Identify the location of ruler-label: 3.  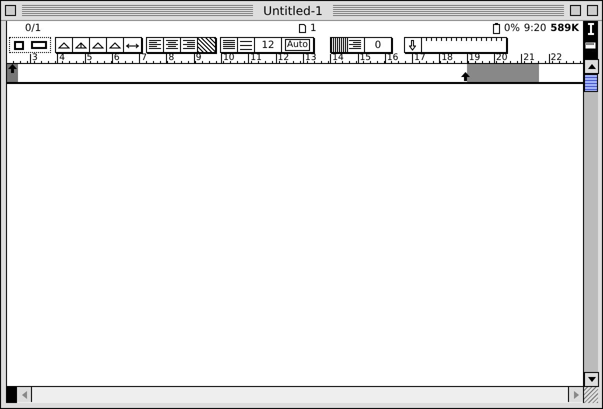
(44, 58).